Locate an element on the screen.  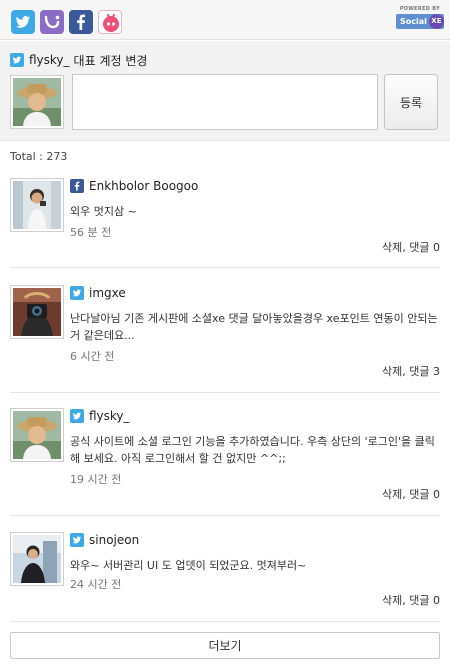
post-header: Enkhbolor Boogoo is located at coordinates (134, 186).